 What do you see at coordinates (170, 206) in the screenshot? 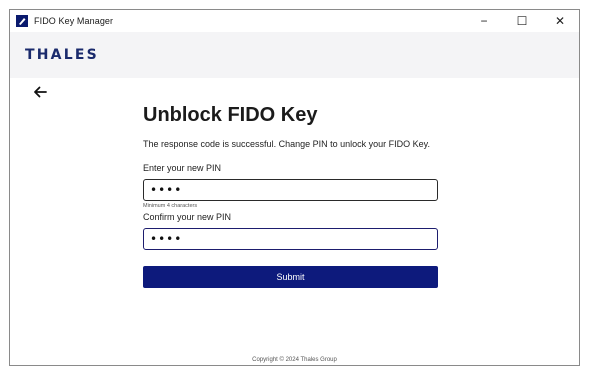
I see `pin-hint: Minimum 4 characters` at bounding box center [170, 206].